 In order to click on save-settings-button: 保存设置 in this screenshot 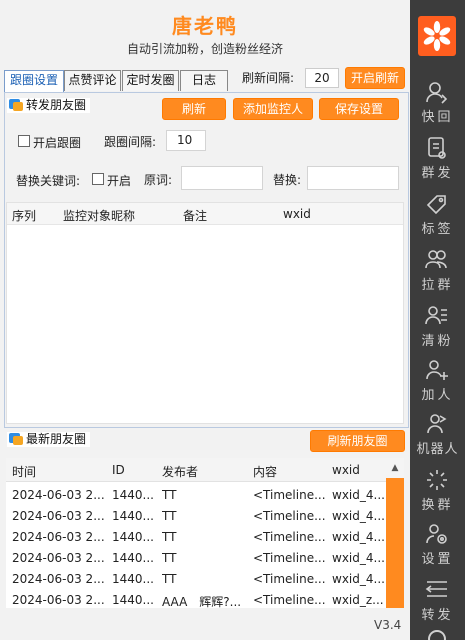, I will do `click(359, 109)`.